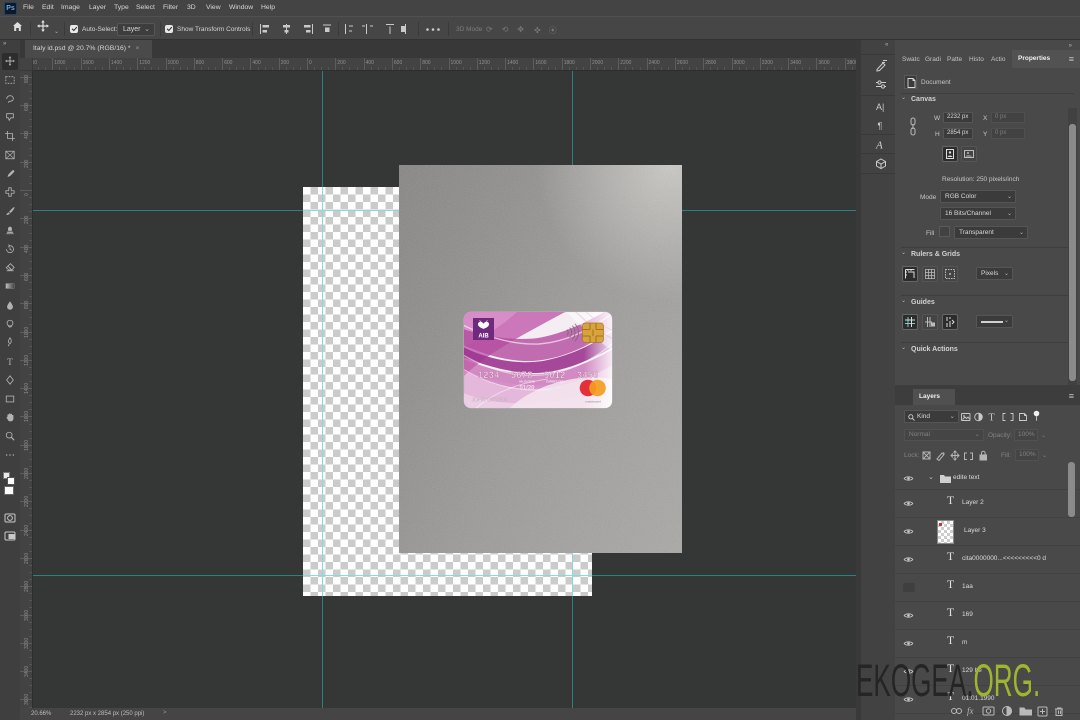  What do you see at coordinates (970, 711) in the screenshot?
I see `svg-text: fx` at bounding box center [970, 711].